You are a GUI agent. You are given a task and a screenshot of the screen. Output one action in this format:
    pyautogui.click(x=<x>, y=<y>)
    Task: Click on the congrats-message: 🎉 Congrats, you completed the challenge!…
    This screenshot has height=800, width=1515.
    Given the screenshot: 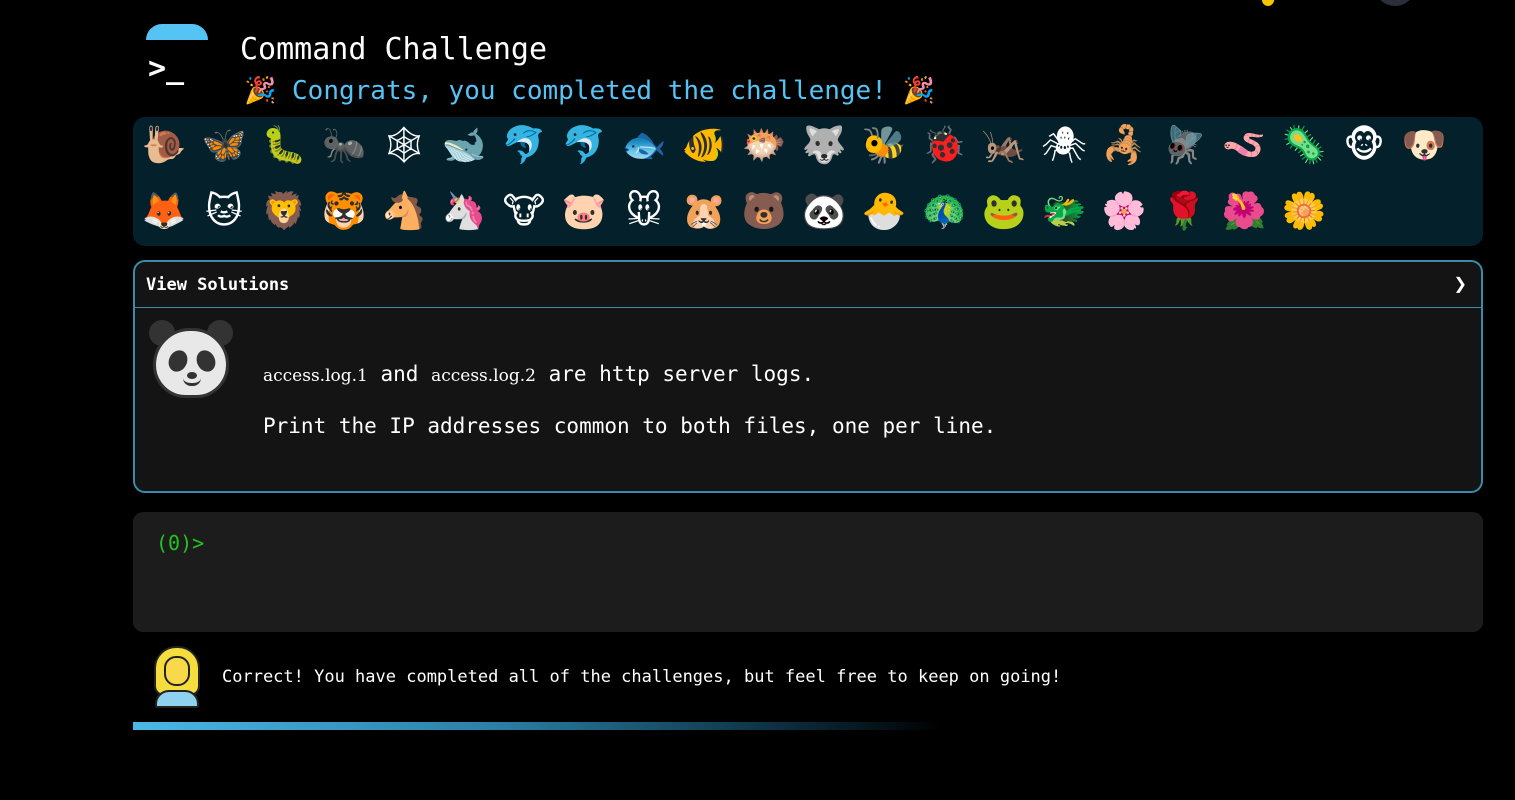 What is the action you would take?
    pyautogui.click(x=589, y=91)
    